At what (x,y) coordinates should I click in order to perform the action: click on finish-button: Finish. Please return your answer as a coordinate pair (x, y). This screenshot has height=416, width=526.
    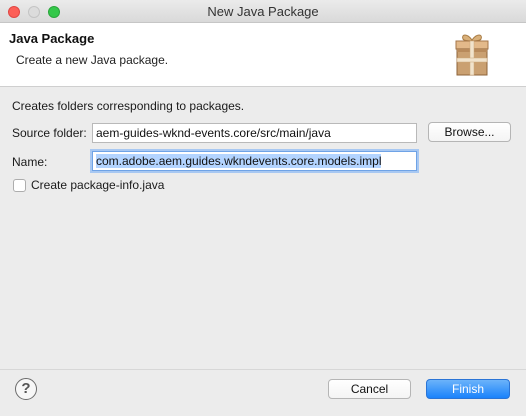
    Looking at the image, I should click on (468, 389).